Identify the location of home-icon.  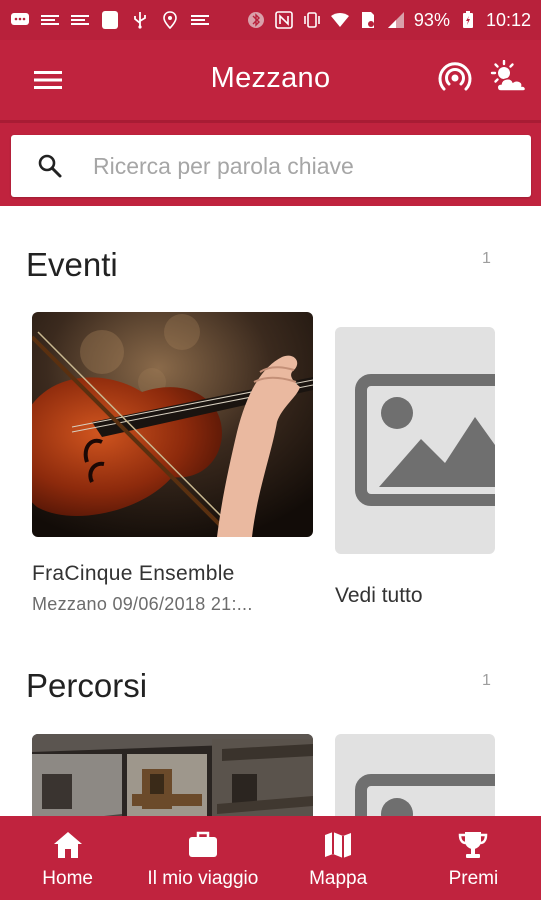
(67, 845).